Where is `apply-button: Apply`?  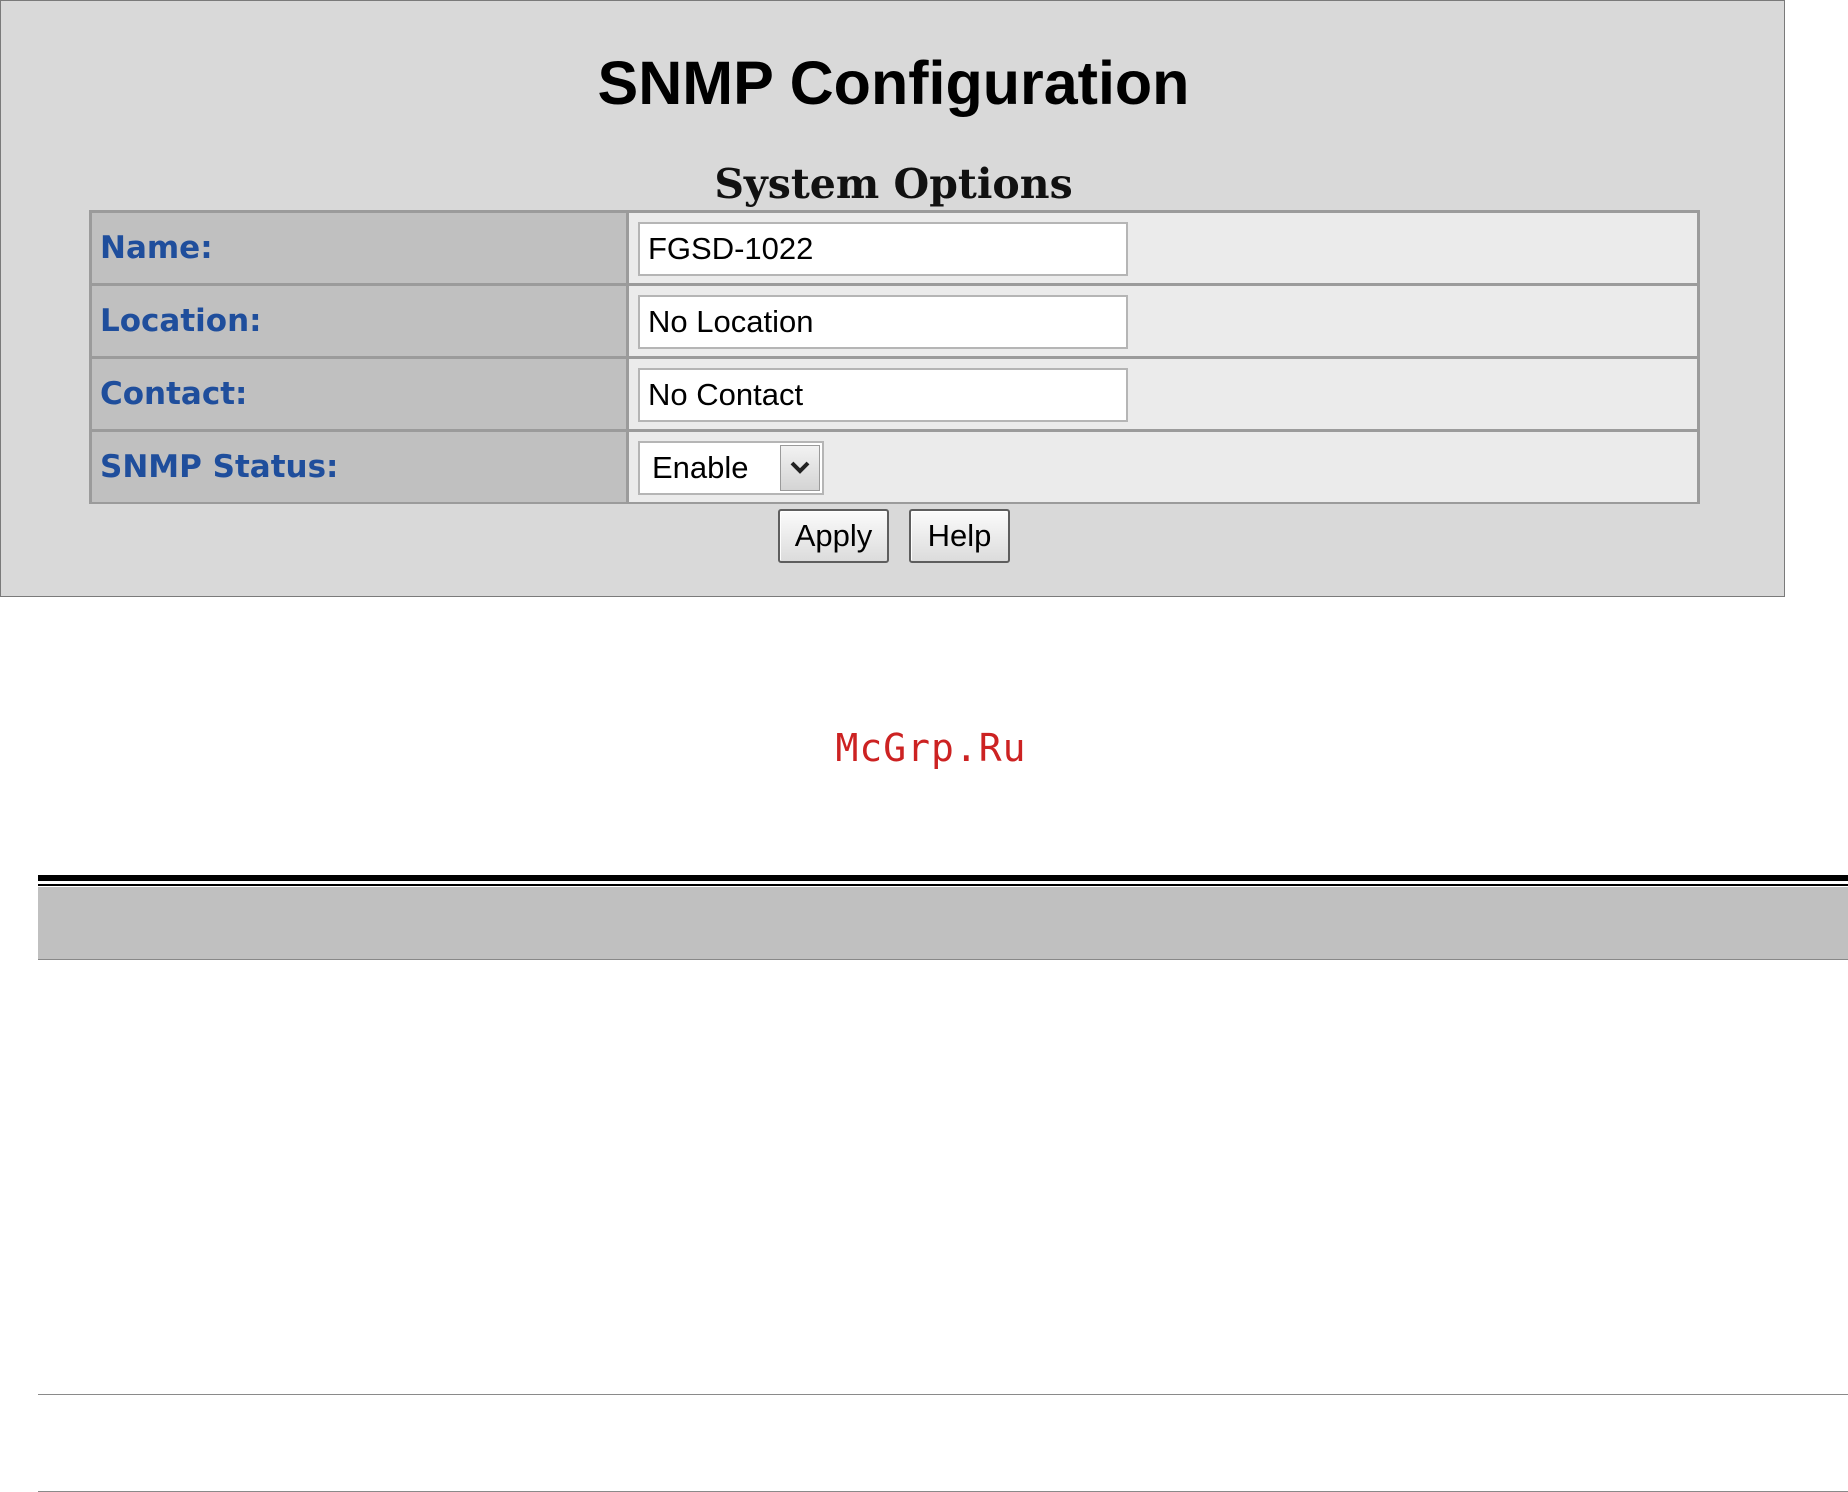 apply-button: Apply is located at coordinates (833, 536).